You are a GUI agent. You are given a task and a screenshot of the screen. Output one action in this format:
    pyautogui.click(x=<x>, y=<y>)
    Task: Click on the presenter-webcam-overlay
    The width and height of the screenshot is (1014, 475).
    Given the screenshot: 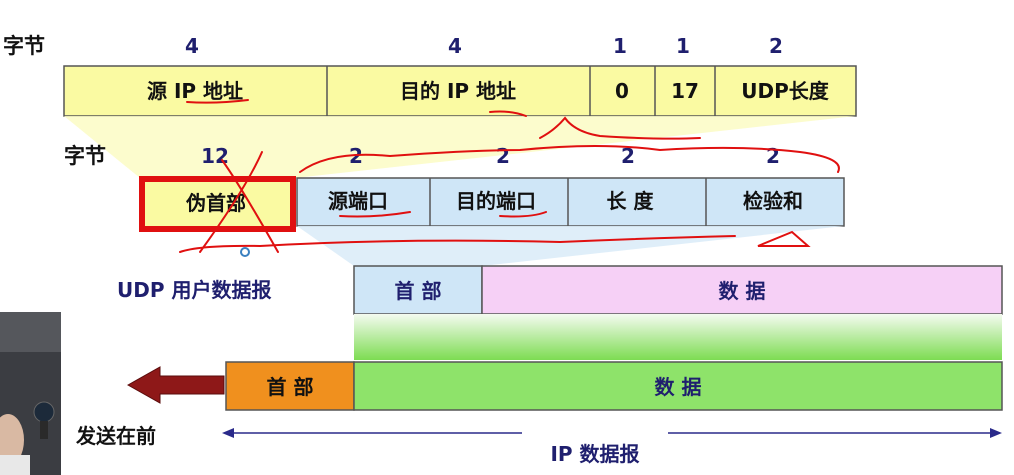 What is the action you would take?
    pyautogui.click(x=30, y=393)
    